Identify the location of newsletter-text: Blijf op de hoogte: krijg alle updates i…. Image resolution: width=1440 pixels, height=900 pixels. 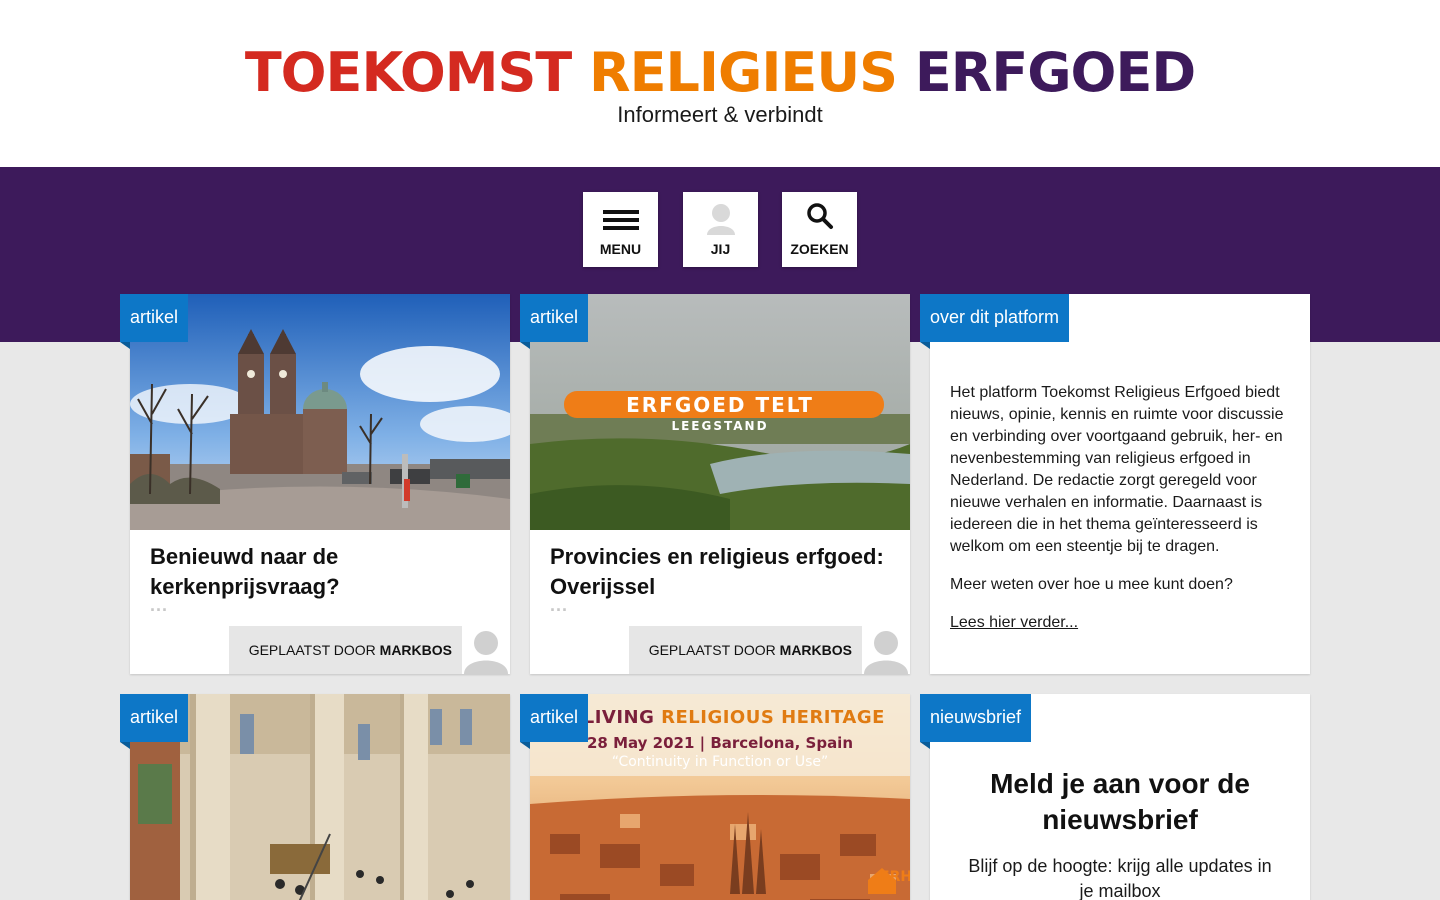
(1120, 878).